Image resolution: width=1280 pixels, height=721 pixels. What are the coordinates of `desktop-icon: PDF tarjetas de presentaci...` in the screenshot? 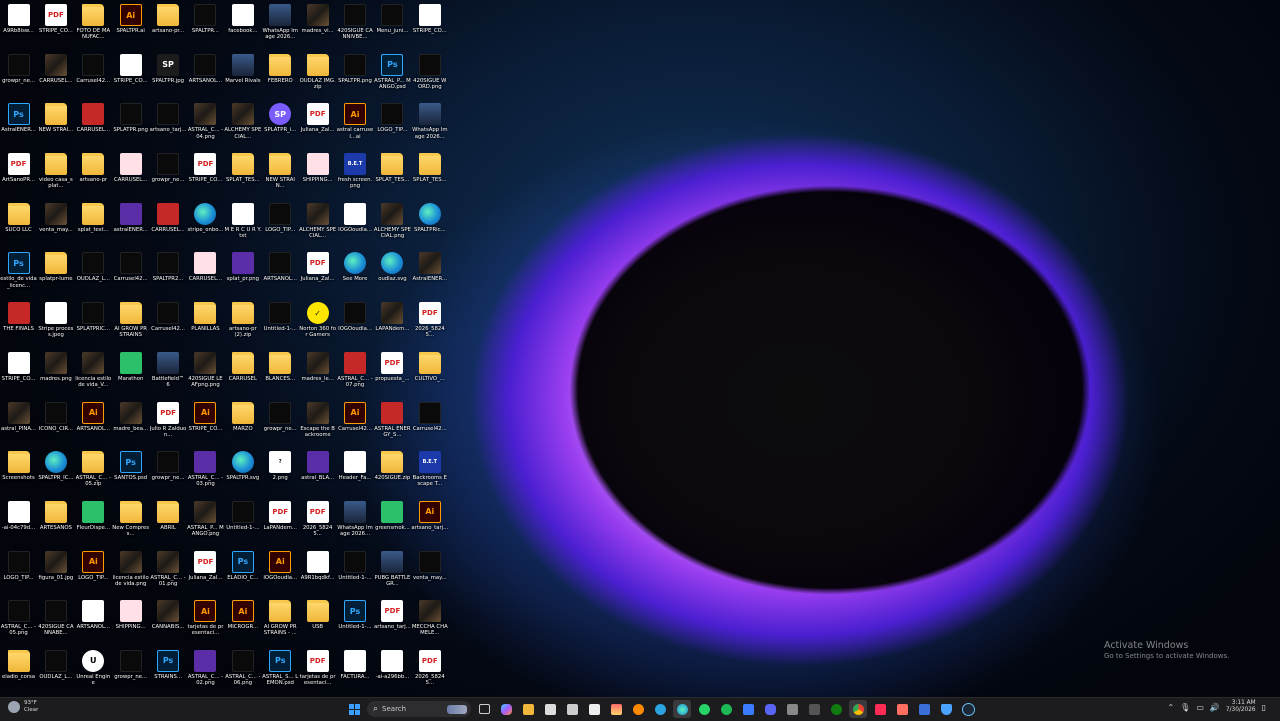 It's located at (317, 670).